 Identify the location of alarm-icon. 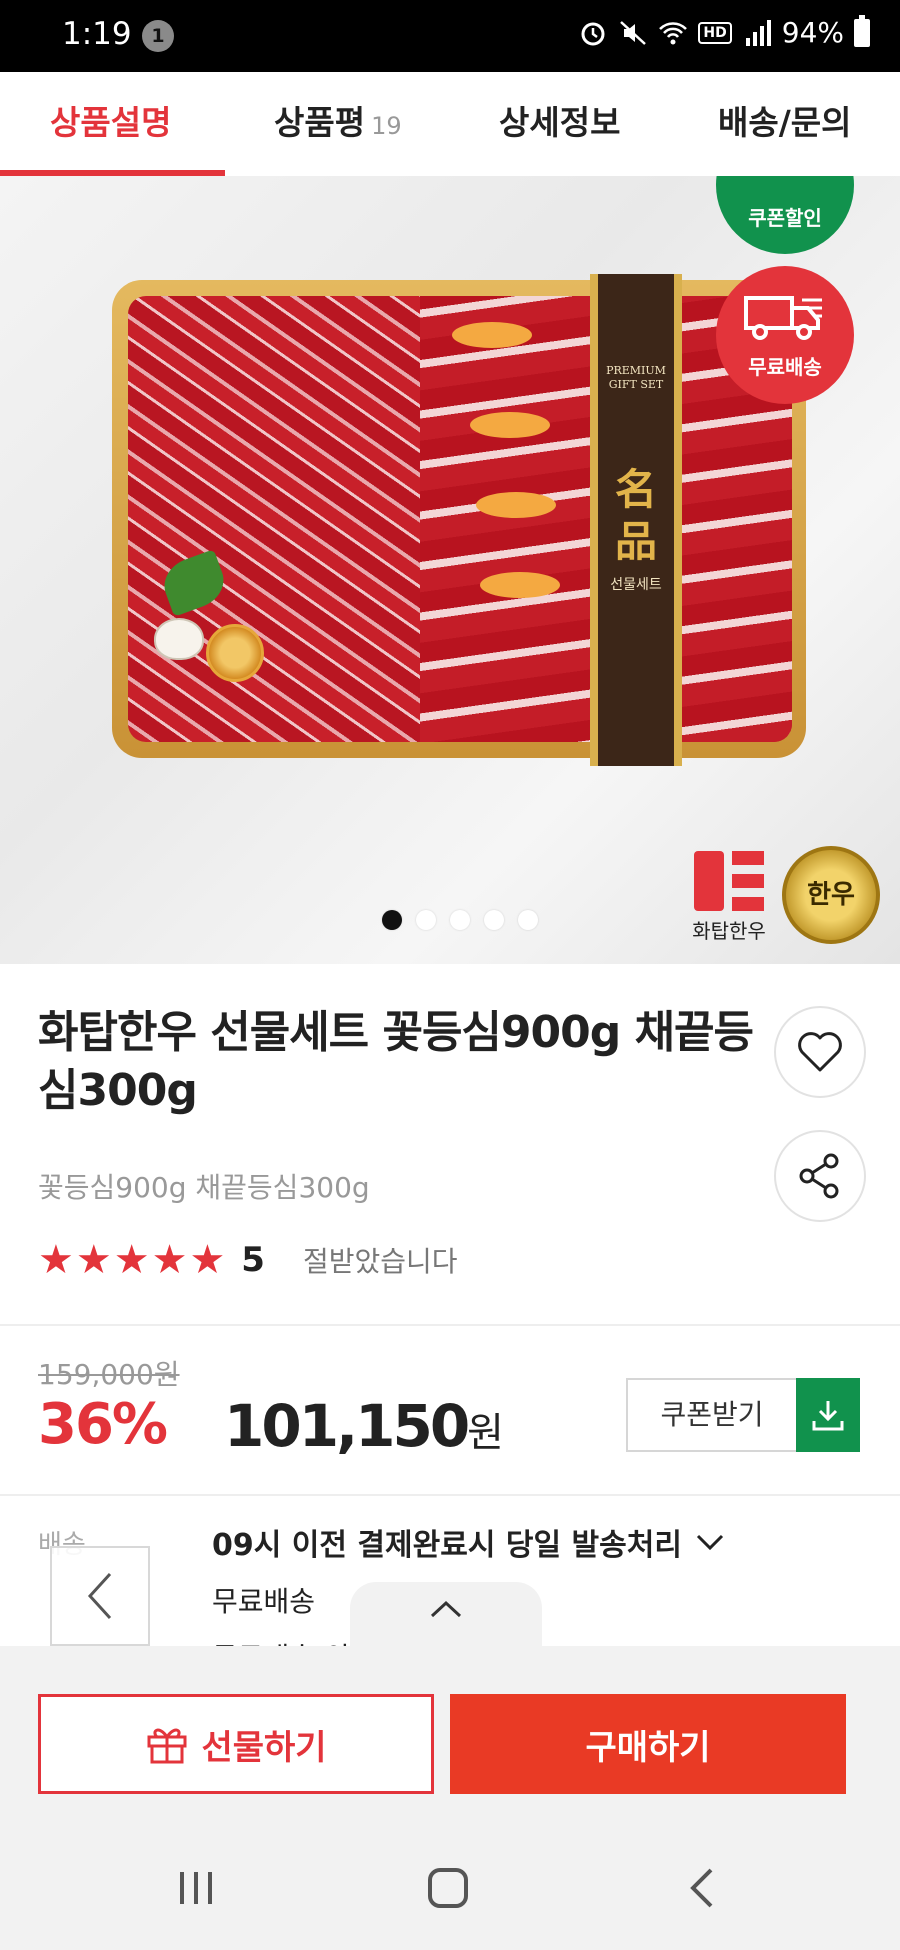
(593, 33).